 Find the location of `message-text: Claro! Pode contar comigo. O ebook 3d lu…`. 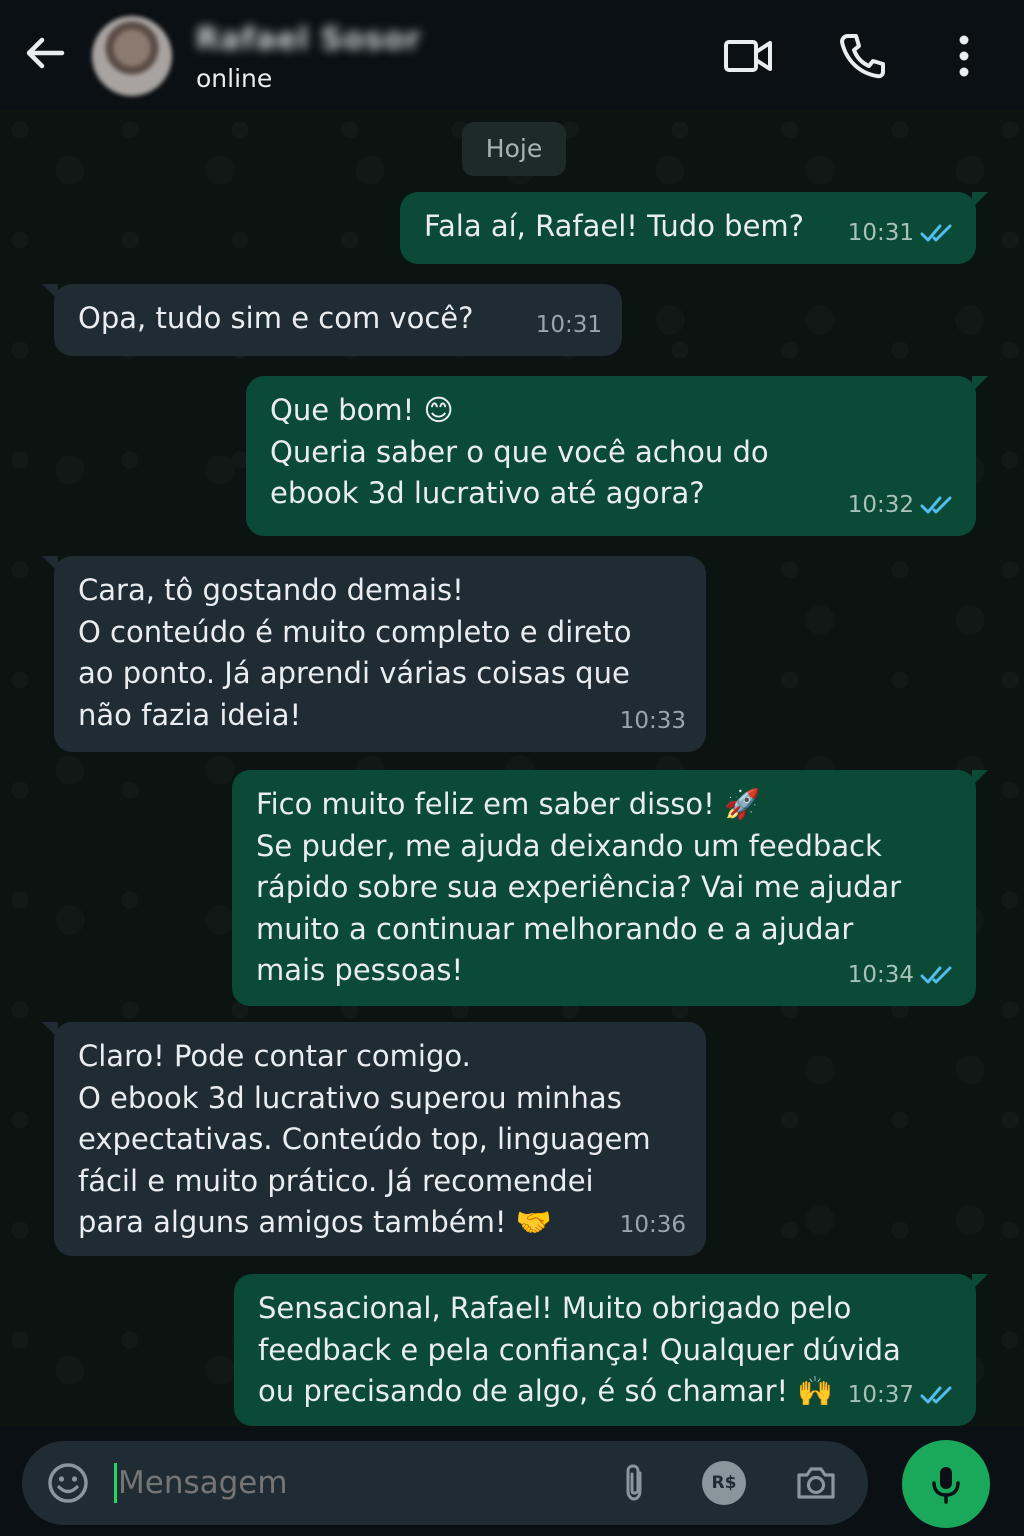

message-text: Claro! Pode contar comigo. O ebook 3d lu… is located at coordinates (364, 1139).